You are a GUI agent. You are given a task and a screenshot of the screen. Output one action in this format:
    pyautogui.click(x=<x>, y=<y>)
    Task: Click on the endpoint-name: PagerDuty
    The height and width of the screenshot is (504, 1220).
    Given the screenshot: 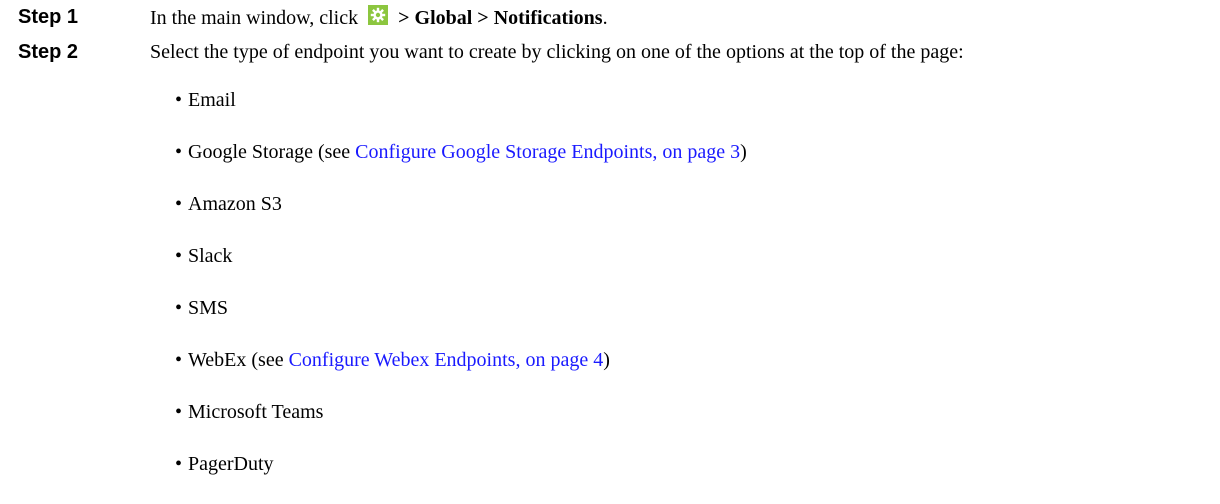 What is the action you would take?
    pyautogui.click(x=231, y=464)
    